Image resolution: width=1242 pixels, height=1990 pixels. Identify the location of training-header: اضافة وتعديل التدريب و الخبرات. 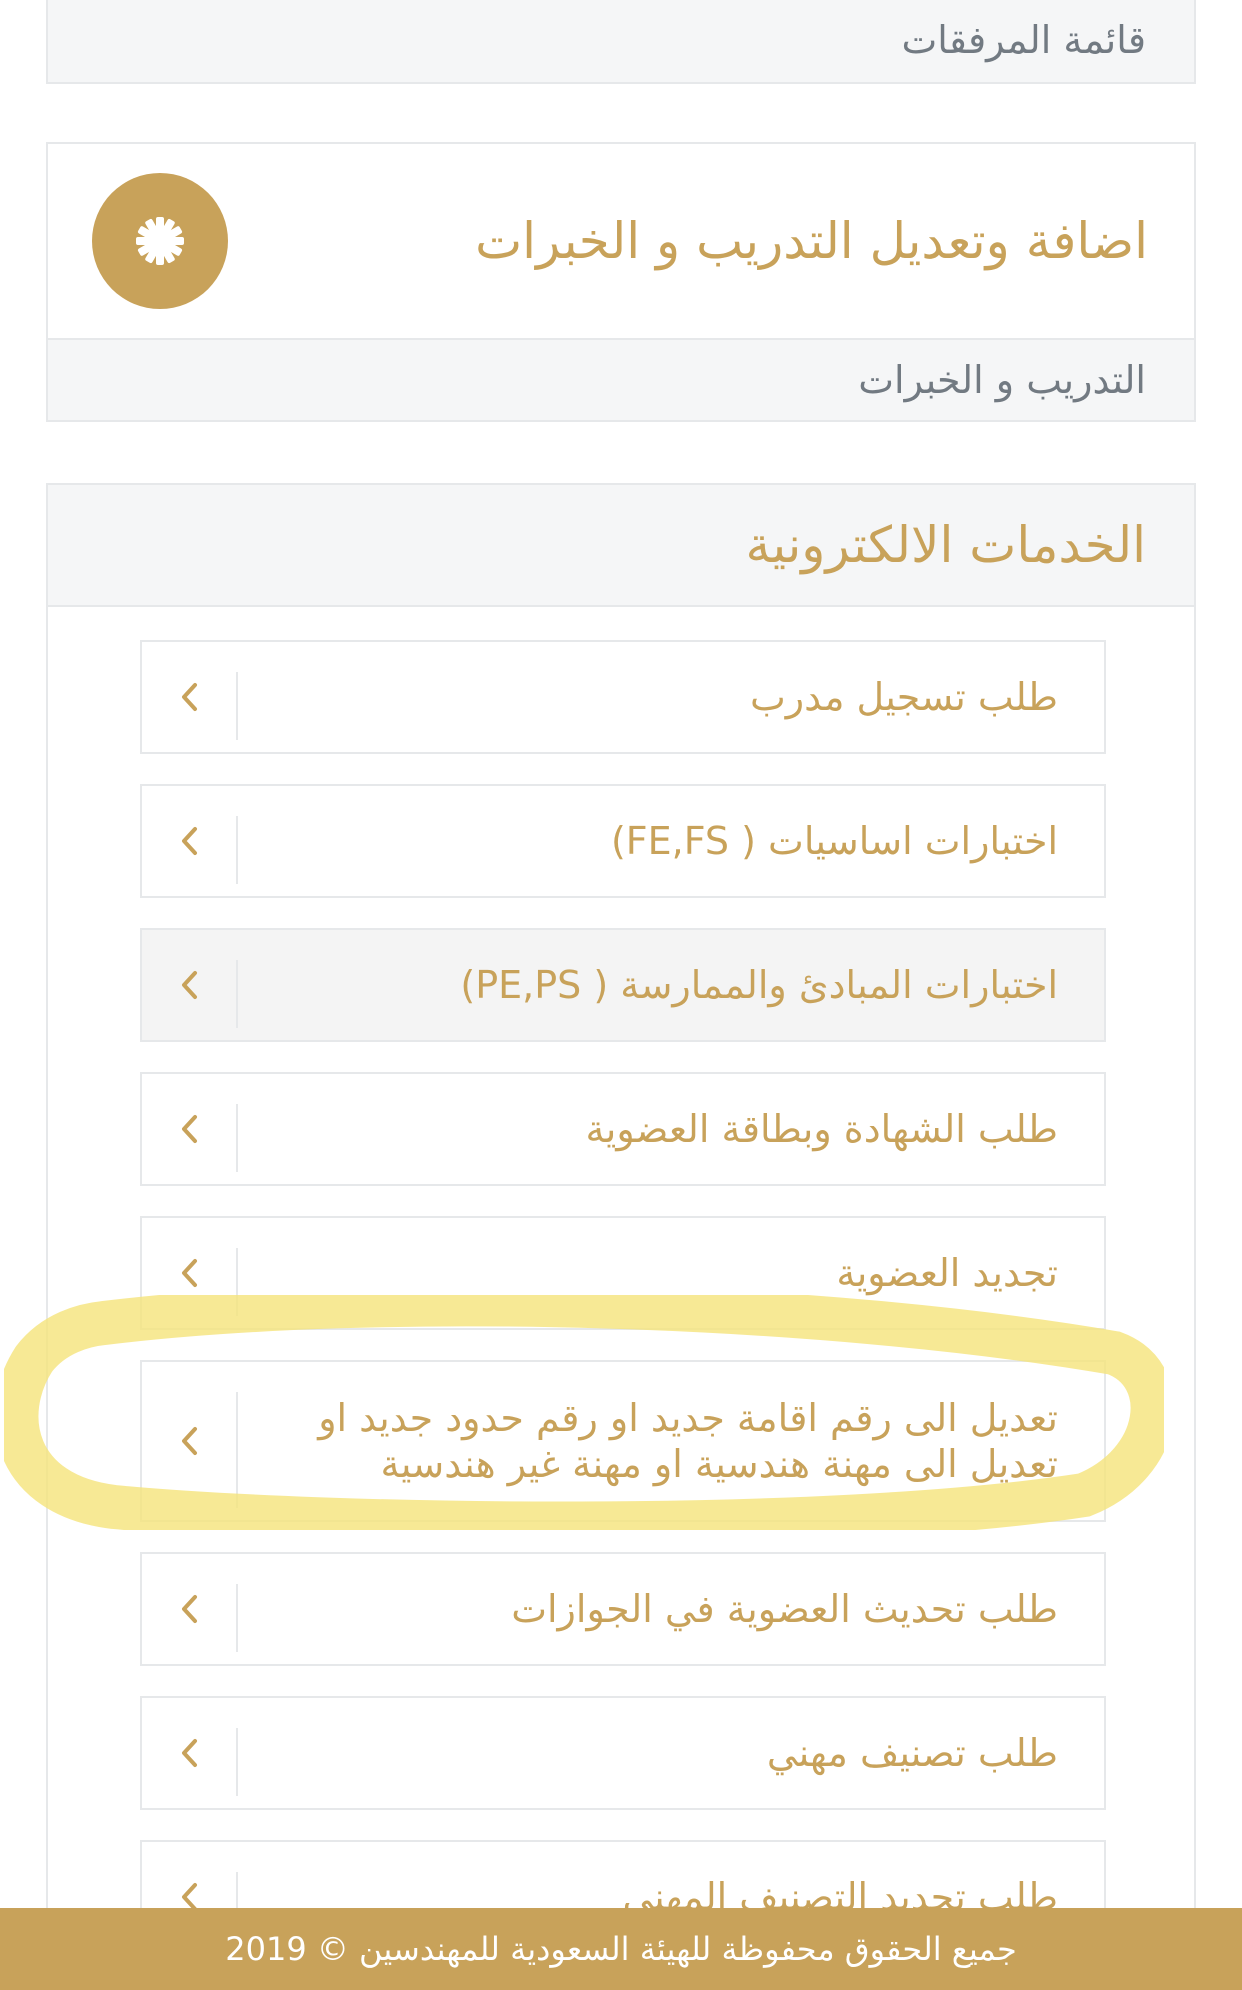
(621, 242).